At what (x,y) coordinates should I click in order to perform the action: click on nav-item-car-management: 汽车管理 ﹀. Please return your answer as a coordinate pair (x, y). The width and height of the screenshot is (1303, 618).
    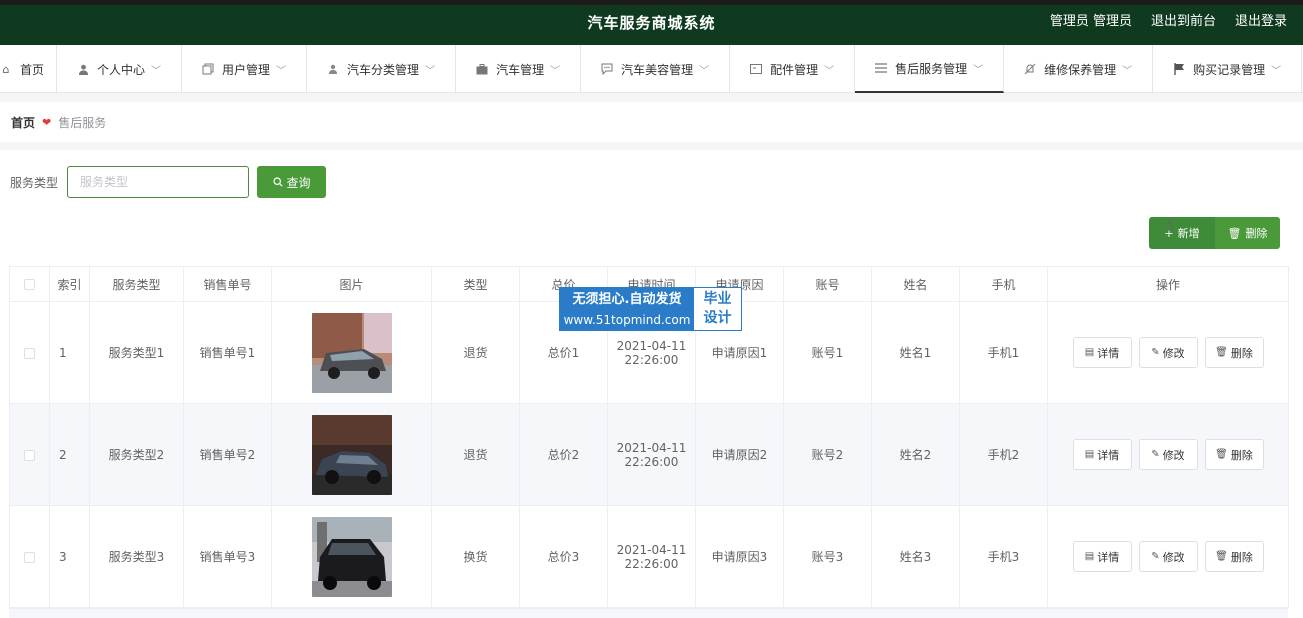
    Looking at the image, I should click on (519, 69).